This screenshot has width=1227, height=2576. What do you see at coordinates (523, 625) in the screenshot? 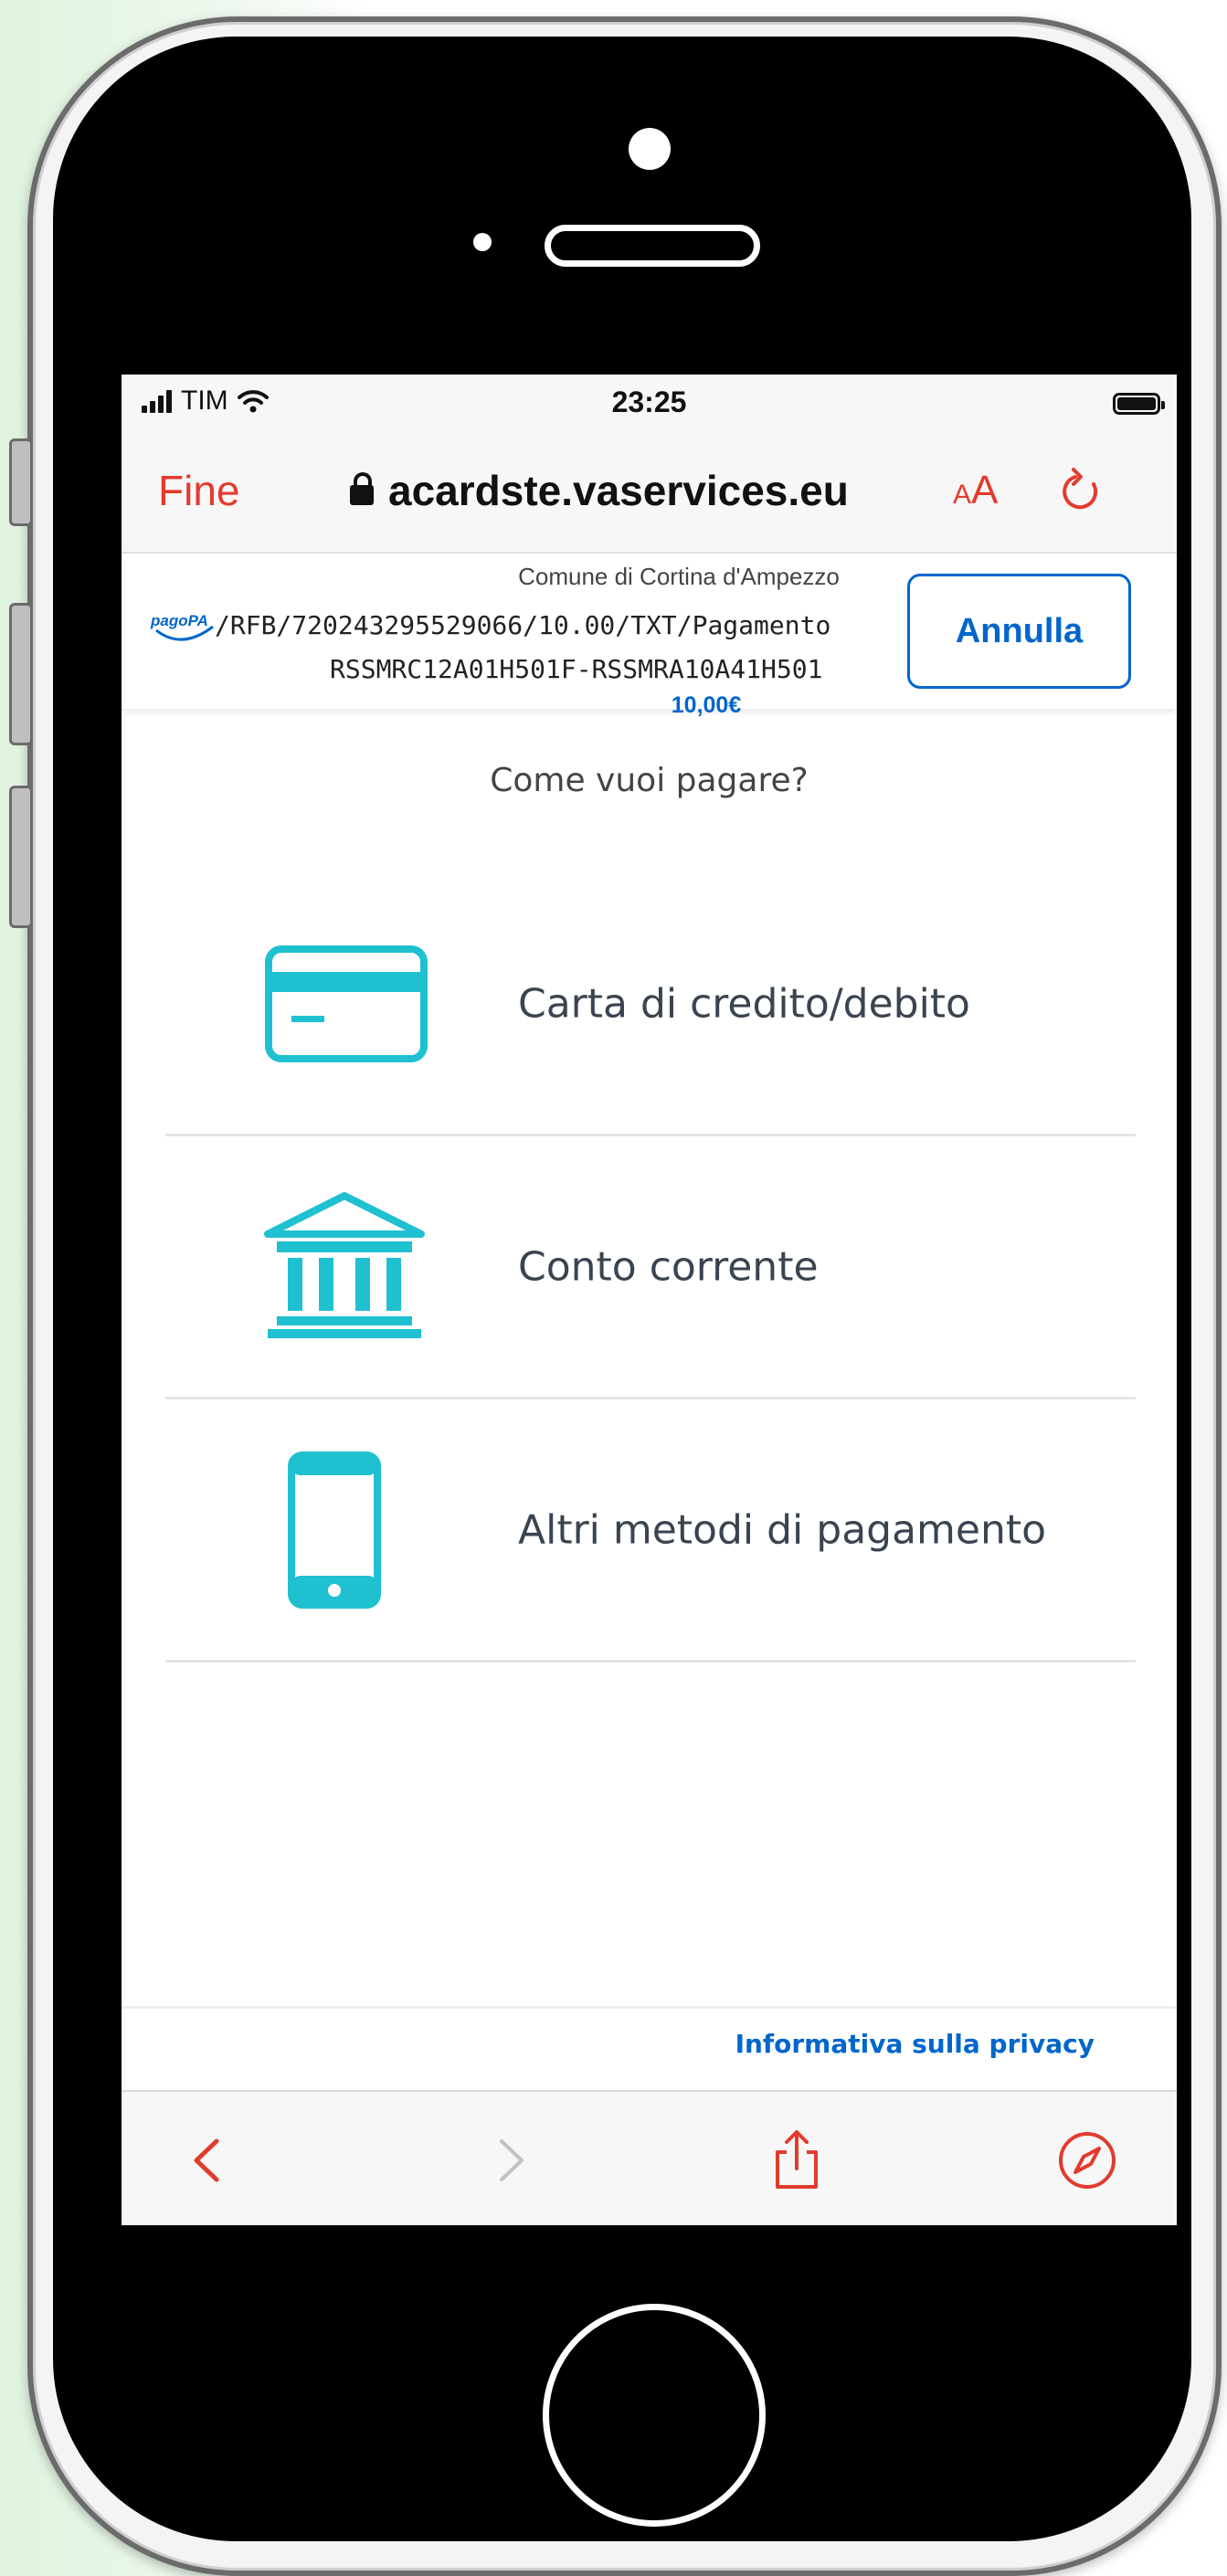
I see `payment-notice-code: /RFB/720243295529066/10.00/TXT/Pagamento` at bounding box center [523, 625].